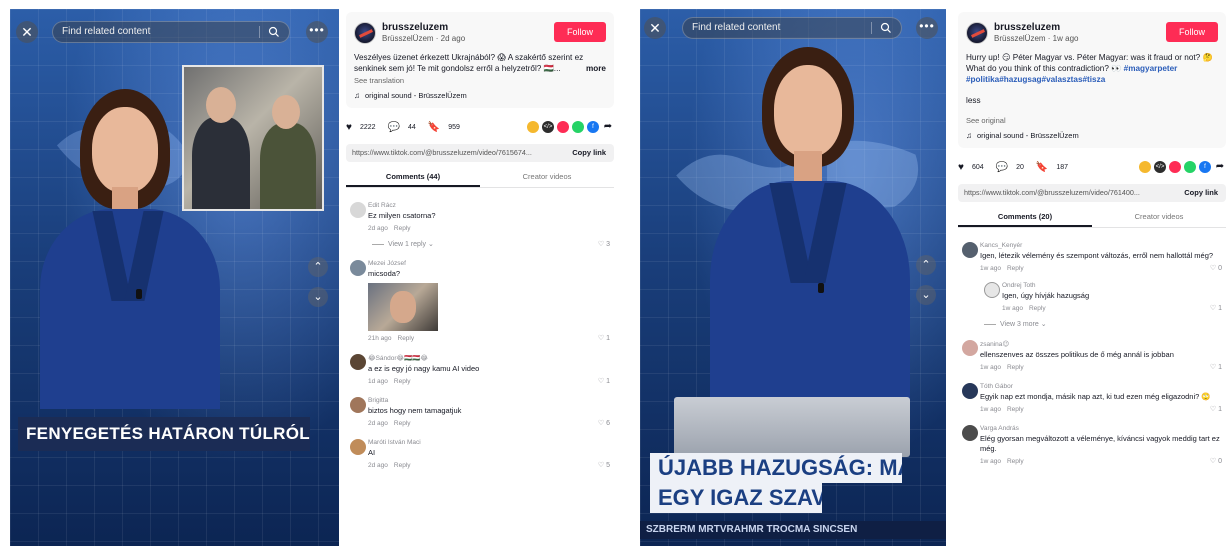 The image size is (1228, 556). What do you see at coordinates (1025, 217) in the screenshot?
I see `tab-comments: Comments (20)` at bounding box center [1025, 217].